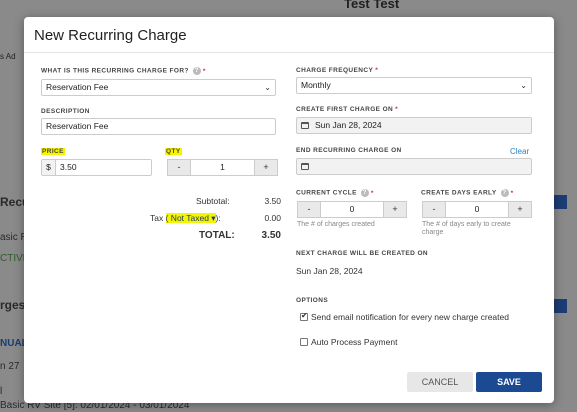 The image size is (577, 412). Describe the element at coordinates (213, 201) in the screenshot. I see `subtotal-label: Subtotal:` at that location.